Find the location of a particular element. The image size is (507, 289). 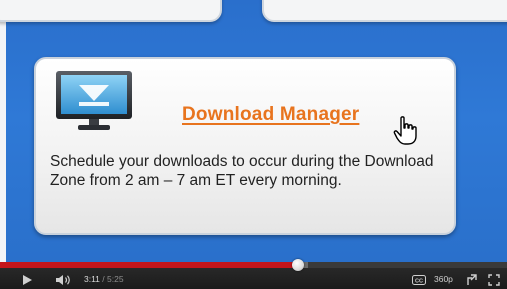

progress-played is located at coordinates (149, 265).